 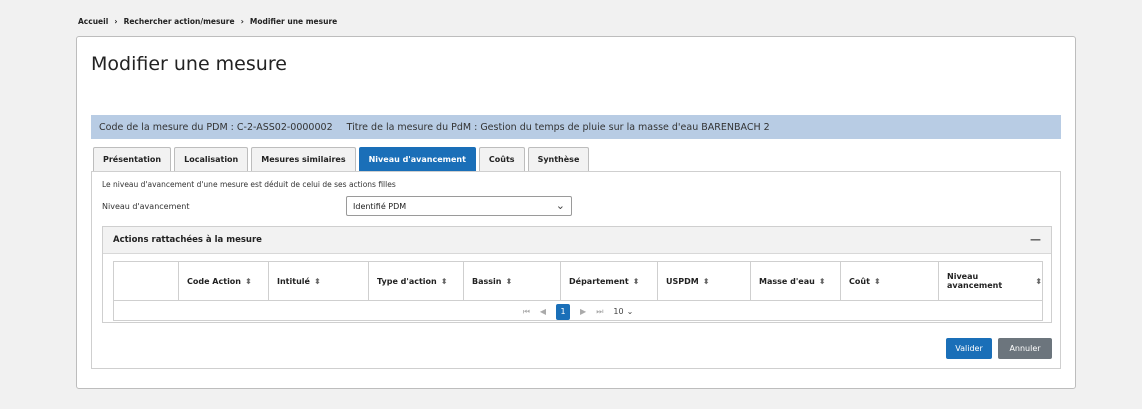 I want to click on tab-presentation: Présentation, so click(x=132, y=159).